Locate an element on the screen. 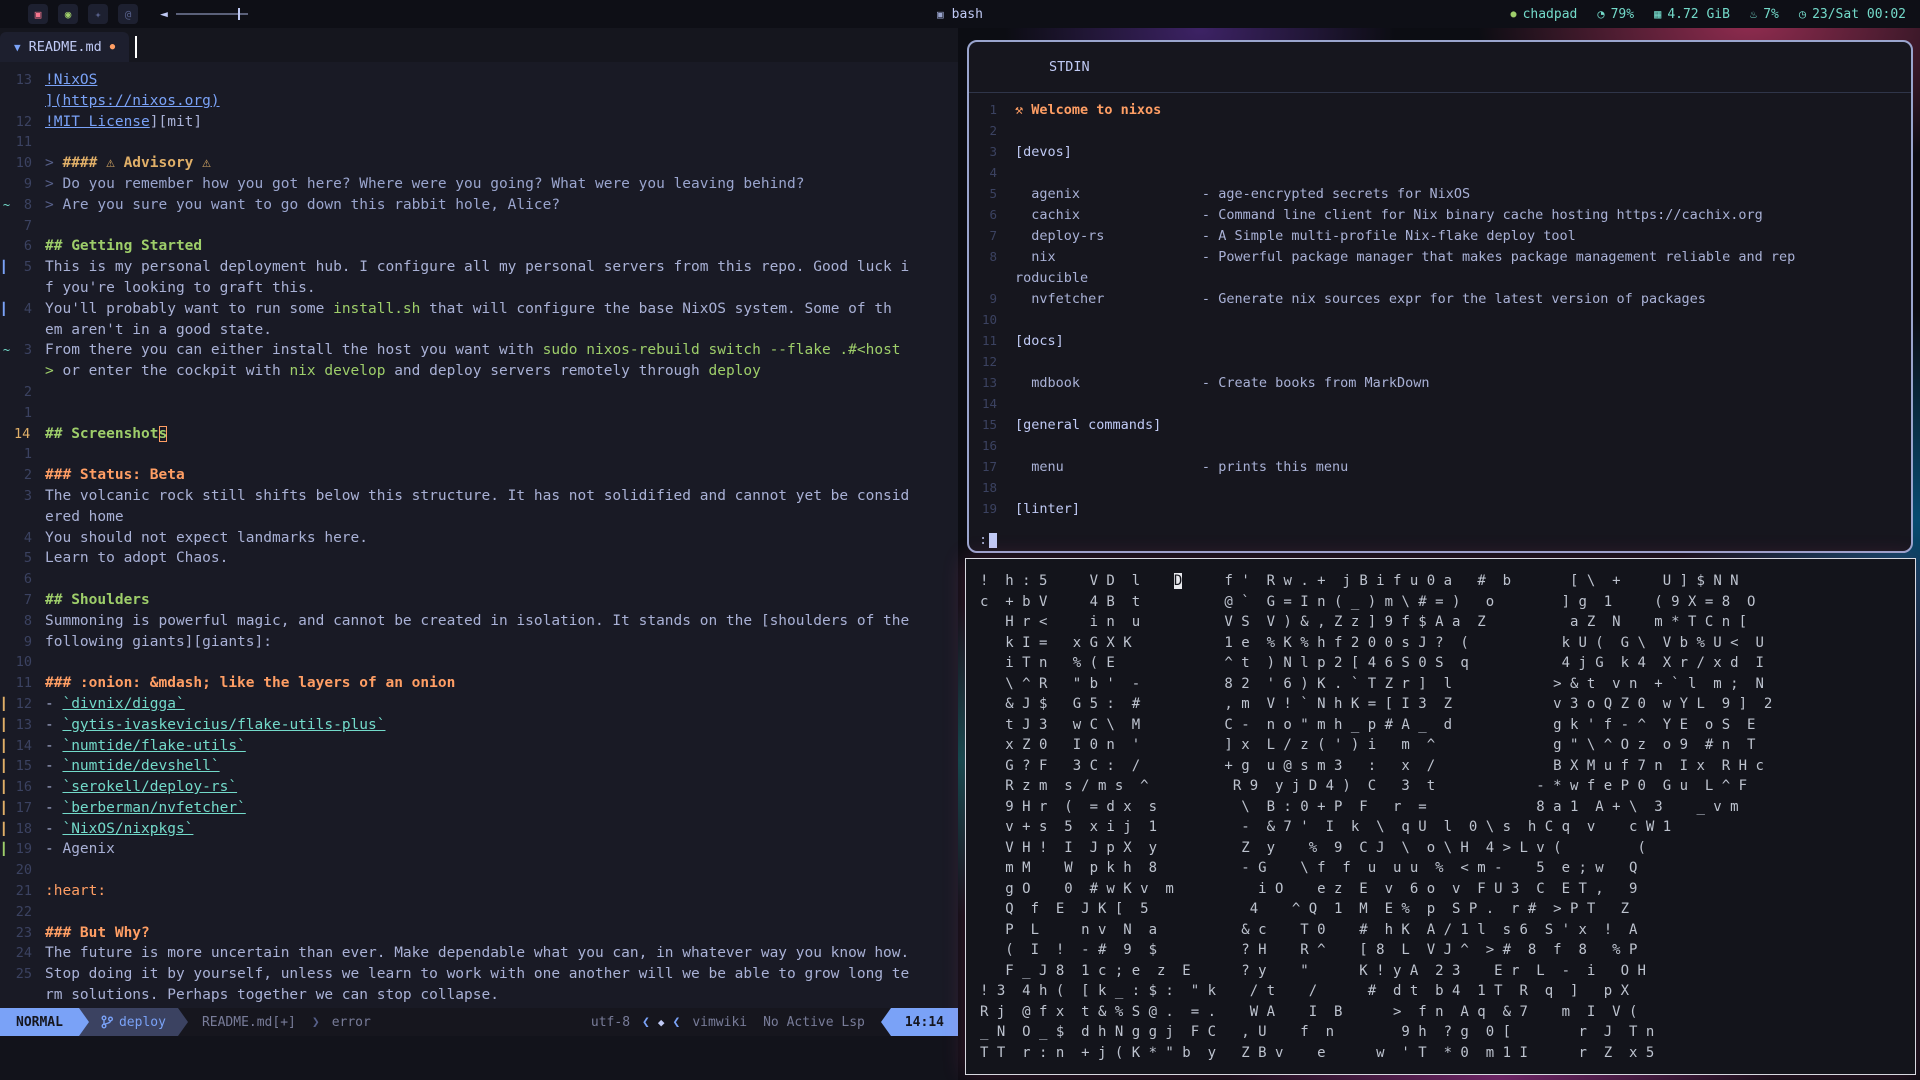  editor-line: 7 is located at coordinates (479, 226).